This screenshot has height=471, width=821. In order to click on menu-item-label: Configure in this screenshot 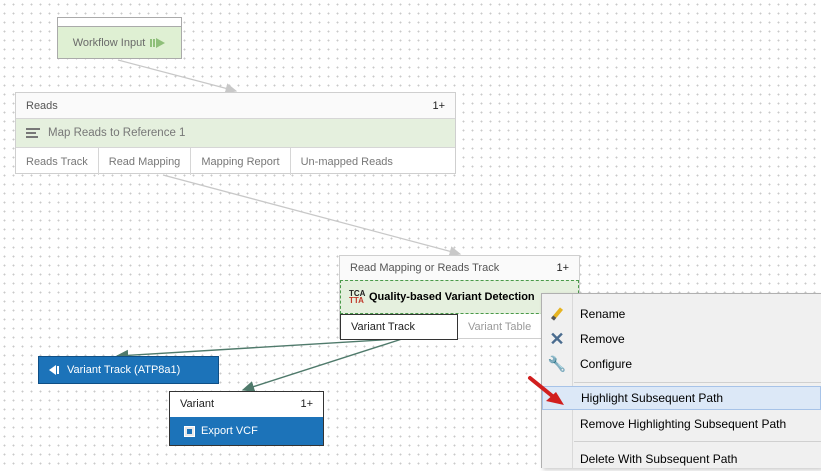, I will do `click(606, 364)`.